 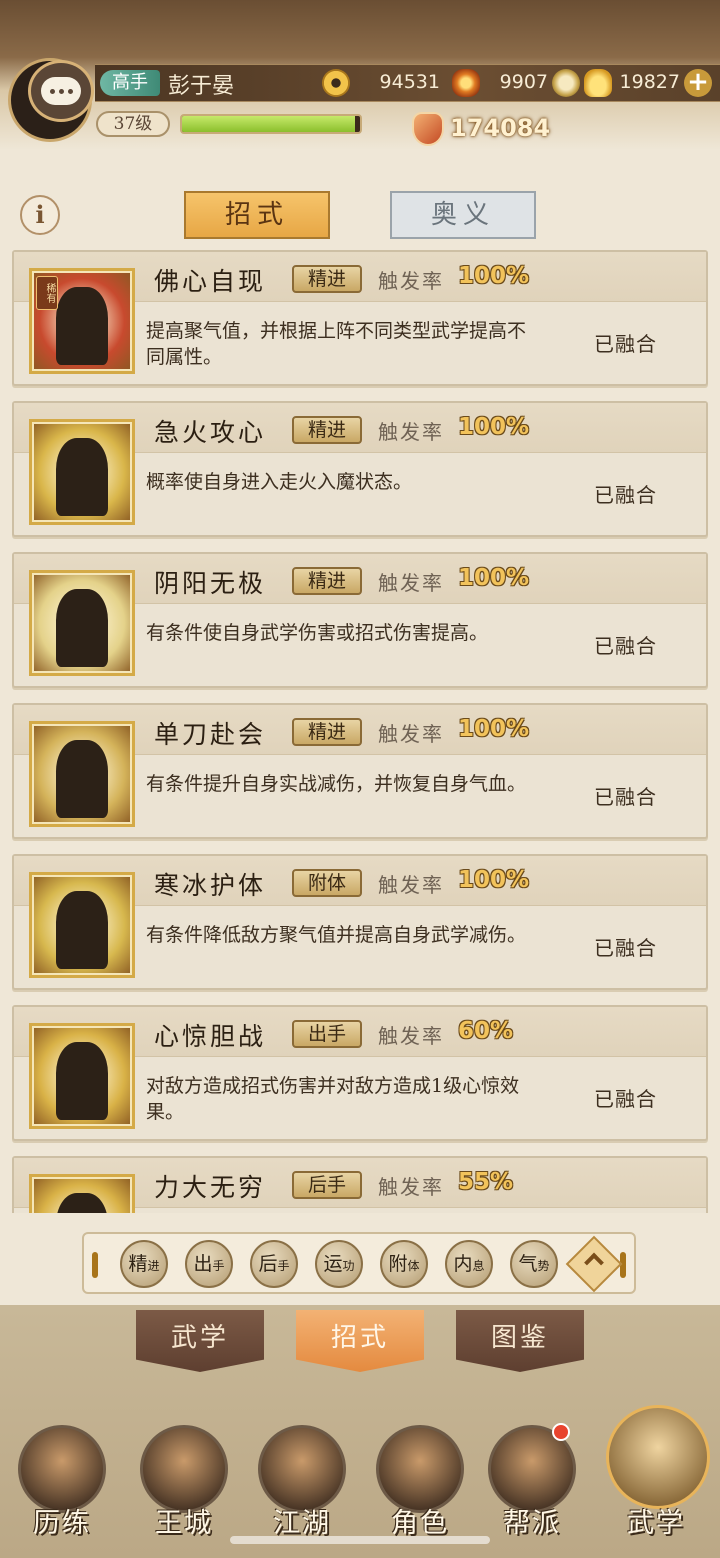 I want to click on nav-wangcheng: 王城, so click(x=184, y=1480).